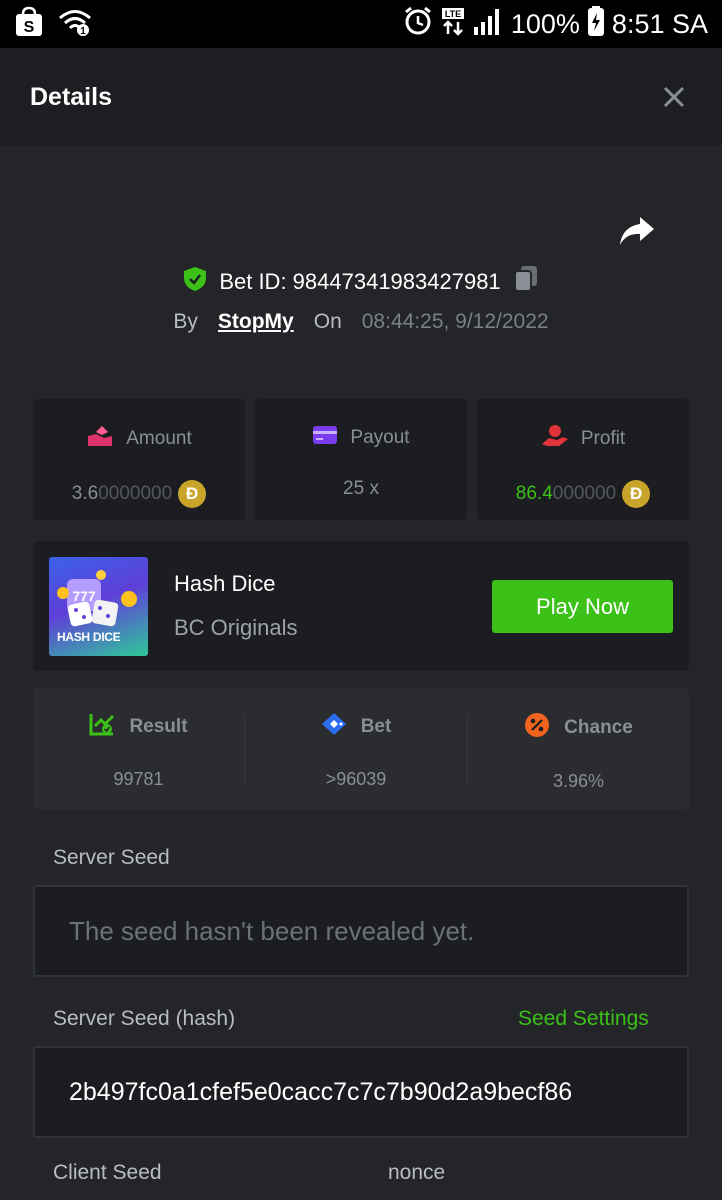 The width and height of the screenshot is (722, 1200). I want to click on result-value: 99781, so click(138, 779).